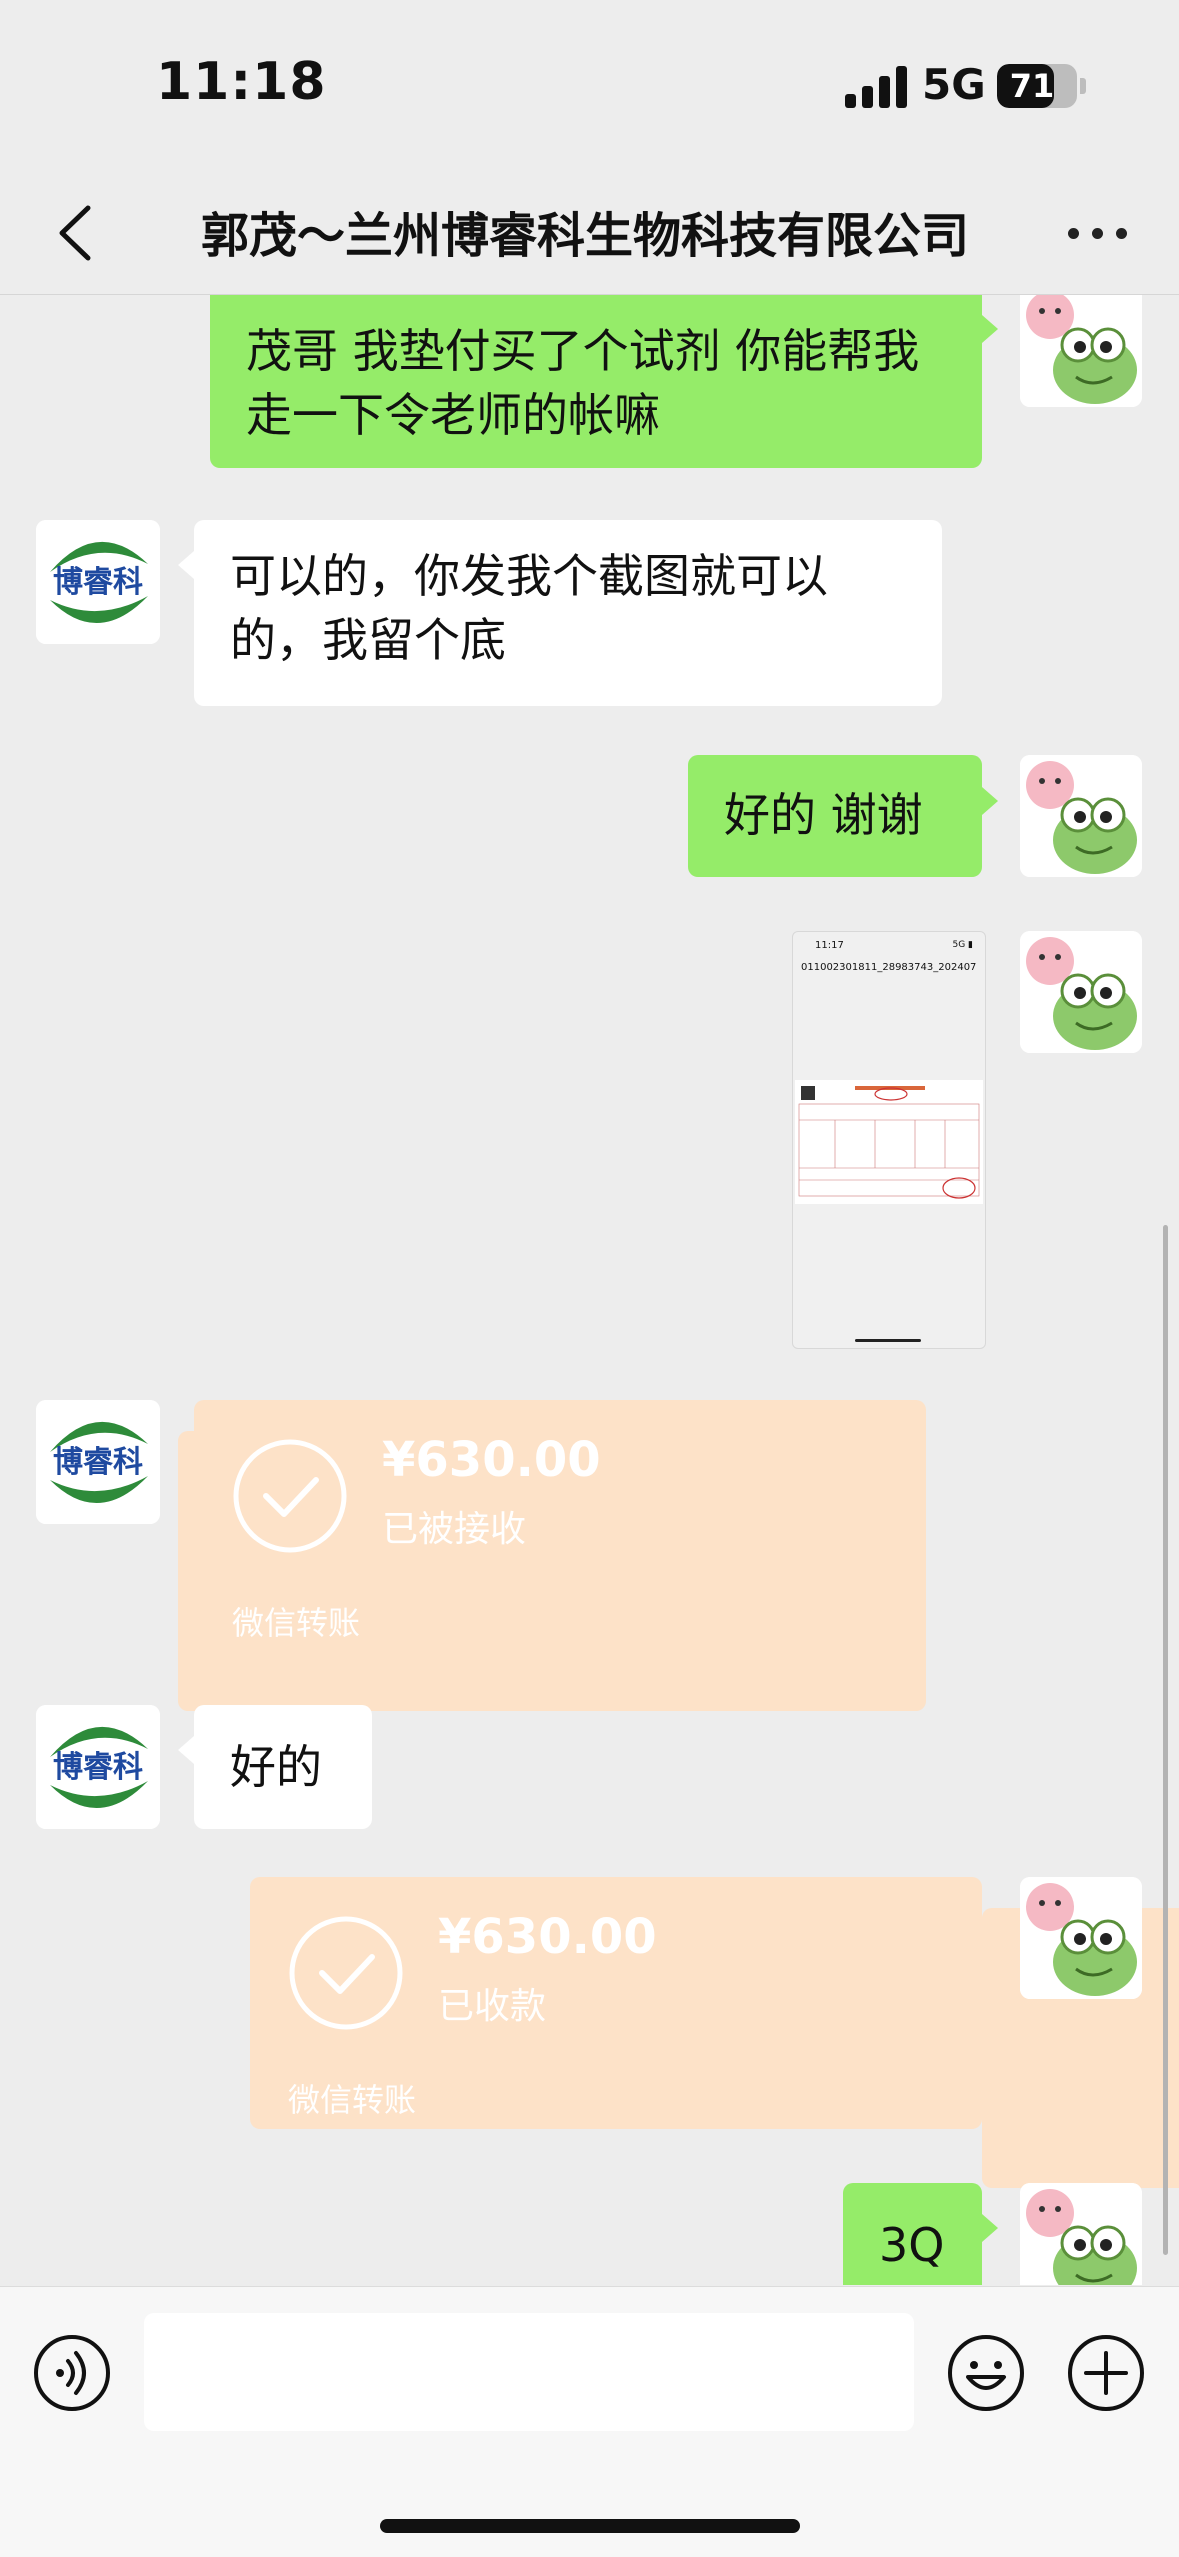  I want to click on transfer-card-received: ¥630.00 已被接收 微信转账, so click(560, 1526).